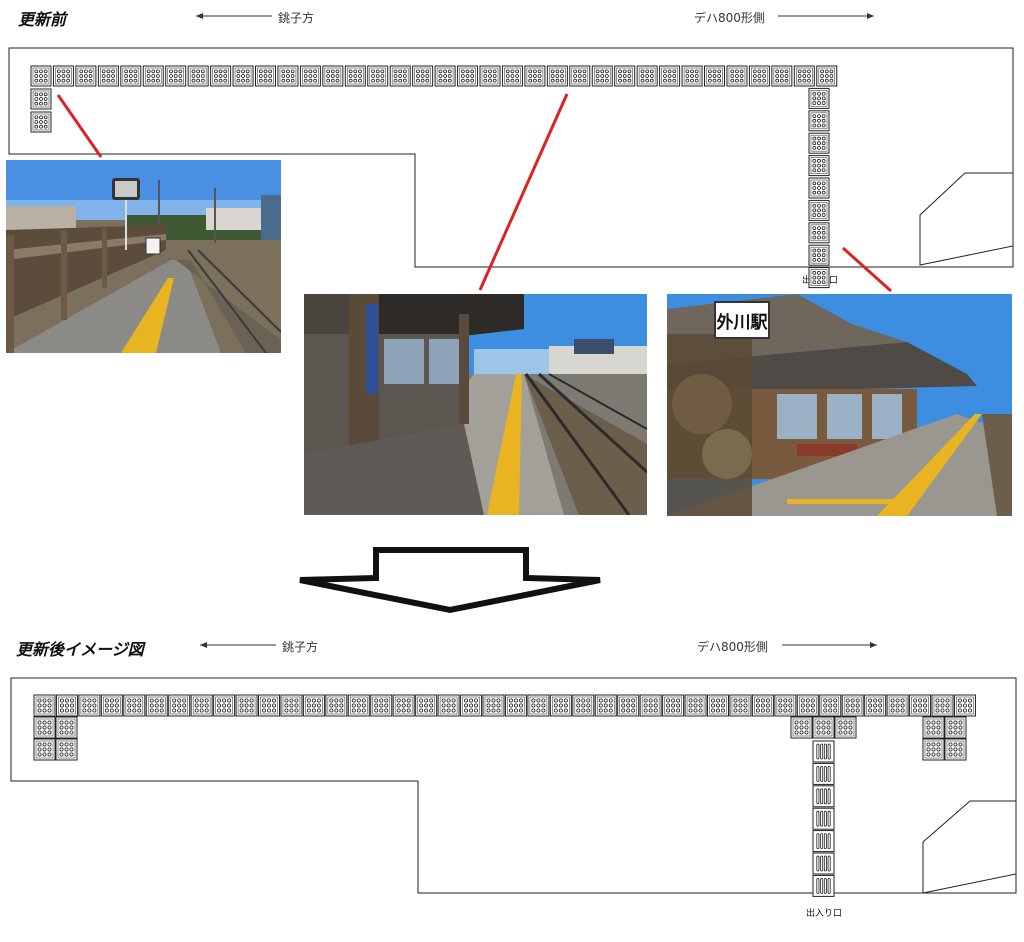 The image size is (1024, 942). I want to click on photo-platform-end, so click(143, 256).